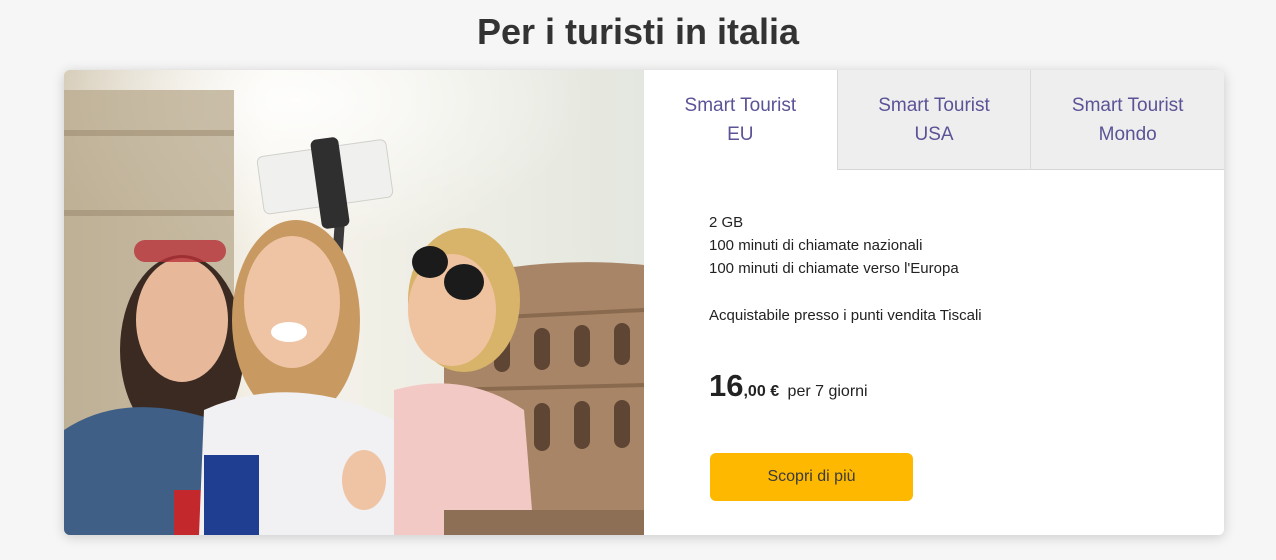  I want to click on tab-smart-tourist-usa: Smart Tourist USA, so click(933, 120).